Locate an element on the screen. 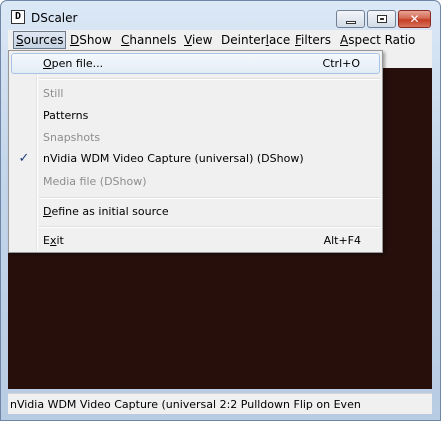 The height and width of the screenshot is (421, 441). menu-item-open-file: Open file... Ctrl+O is located at coordinates (195, 63).